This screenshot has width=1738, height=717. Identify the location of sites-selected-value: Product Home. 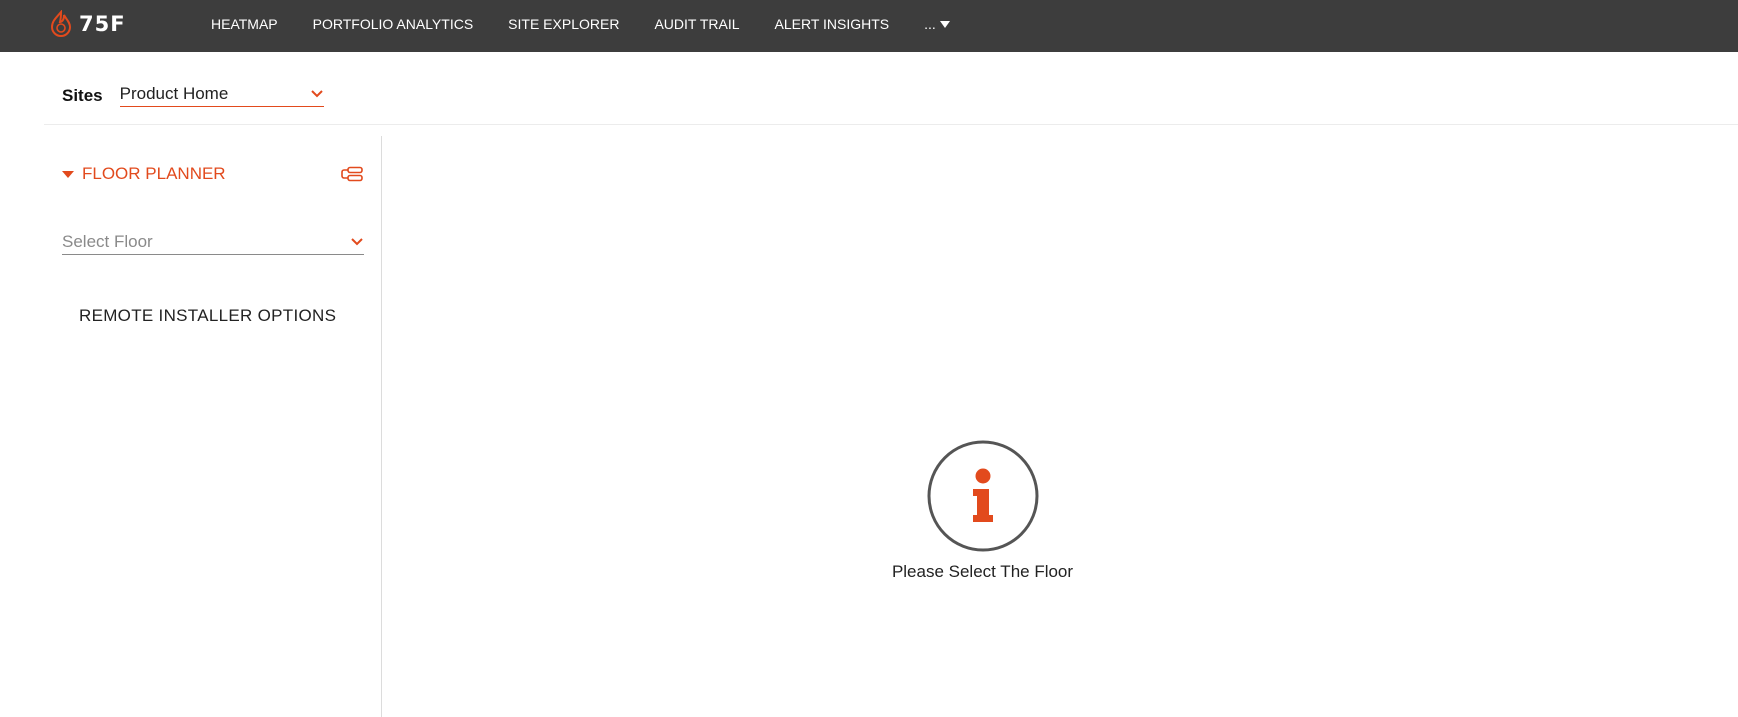
(174, 93).